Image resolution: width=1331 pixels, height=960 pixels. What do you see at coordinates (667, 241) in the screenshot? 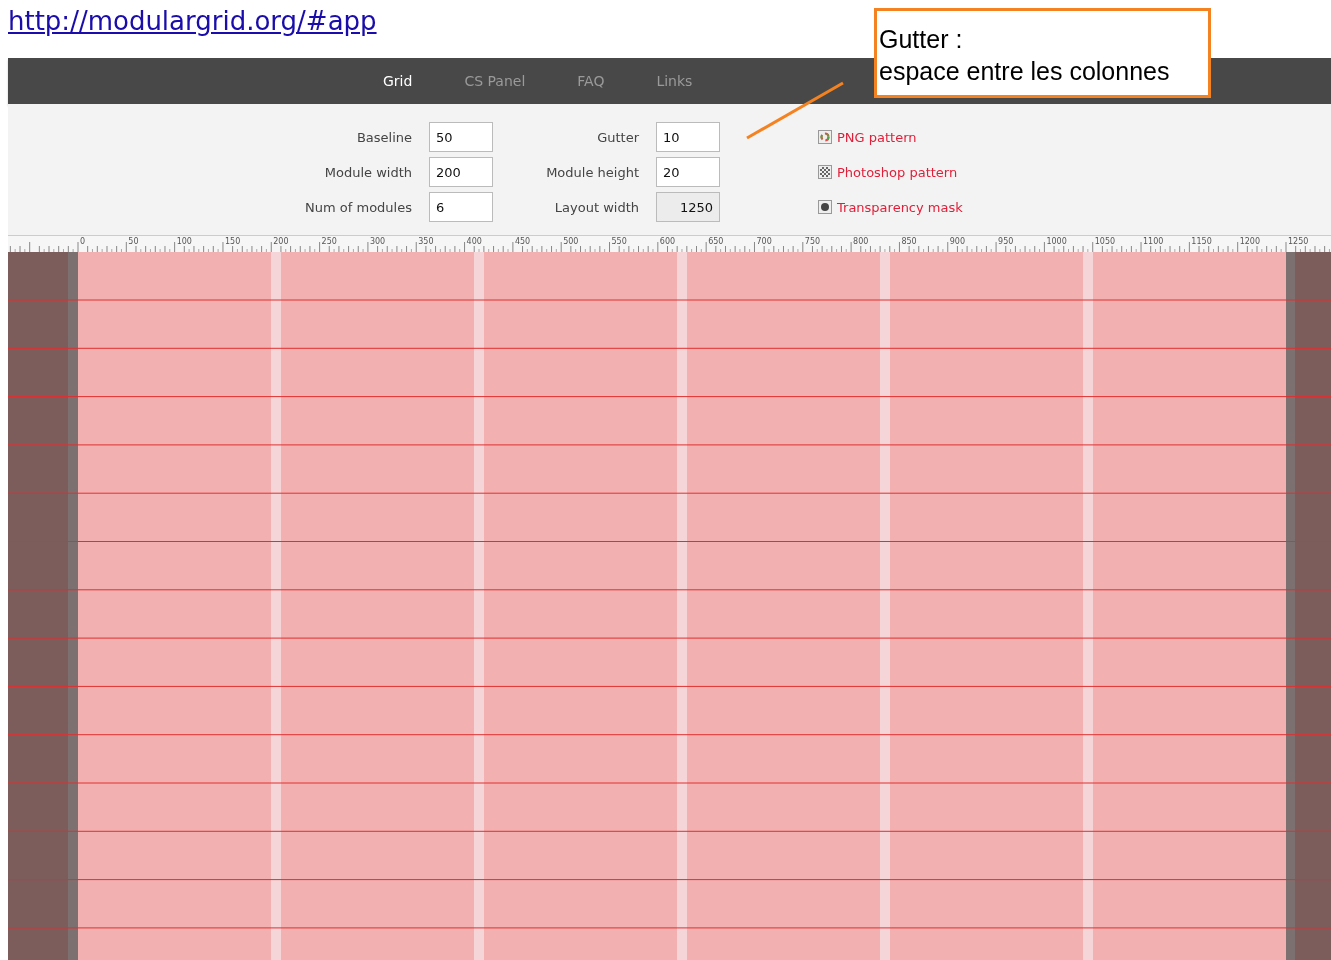
I see `ruler-label: 600` at bounding box center [667, 241].